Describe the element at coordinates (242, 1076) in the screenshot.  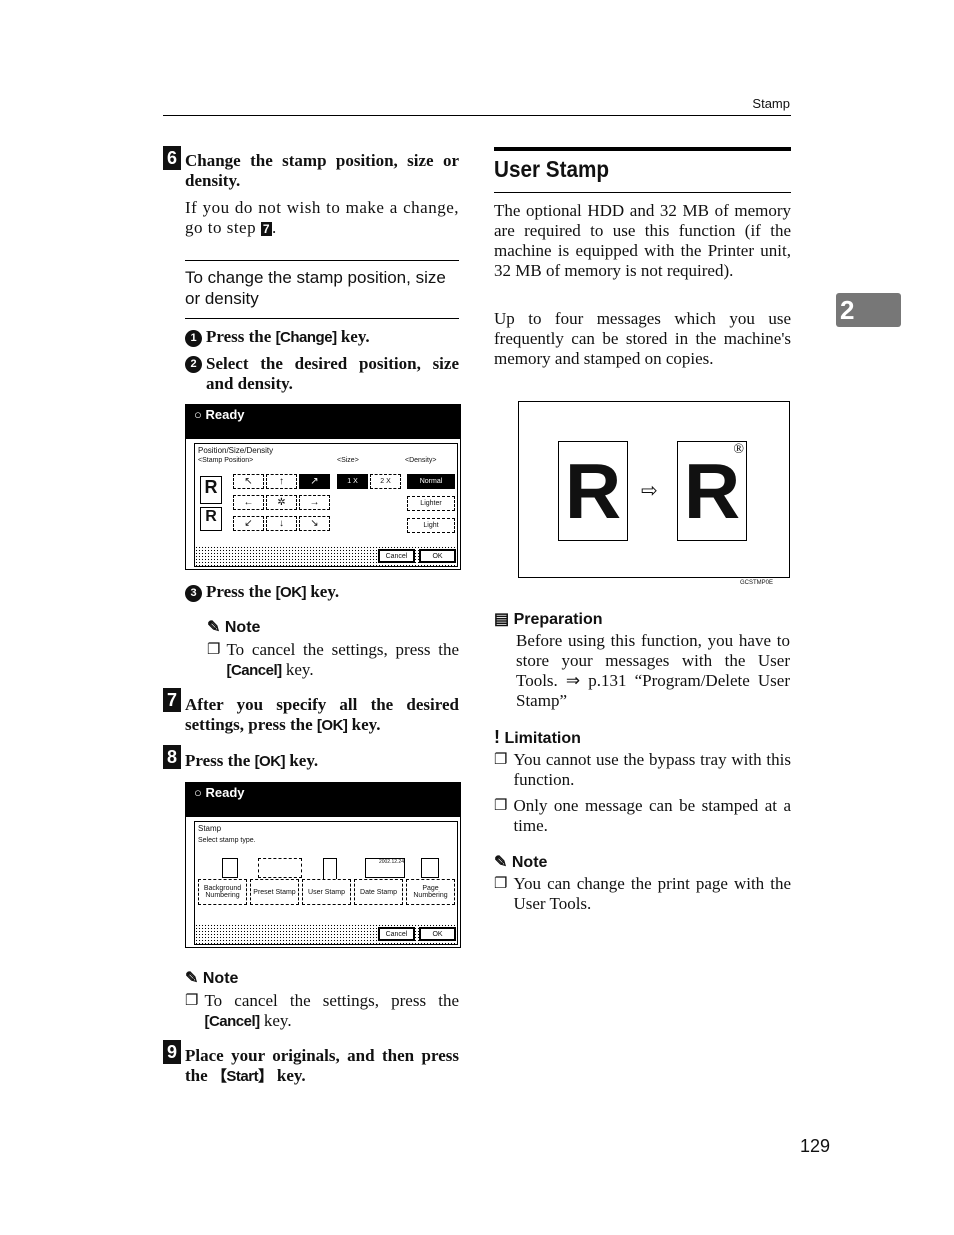
I see `key-label: 【Start】` at that location.